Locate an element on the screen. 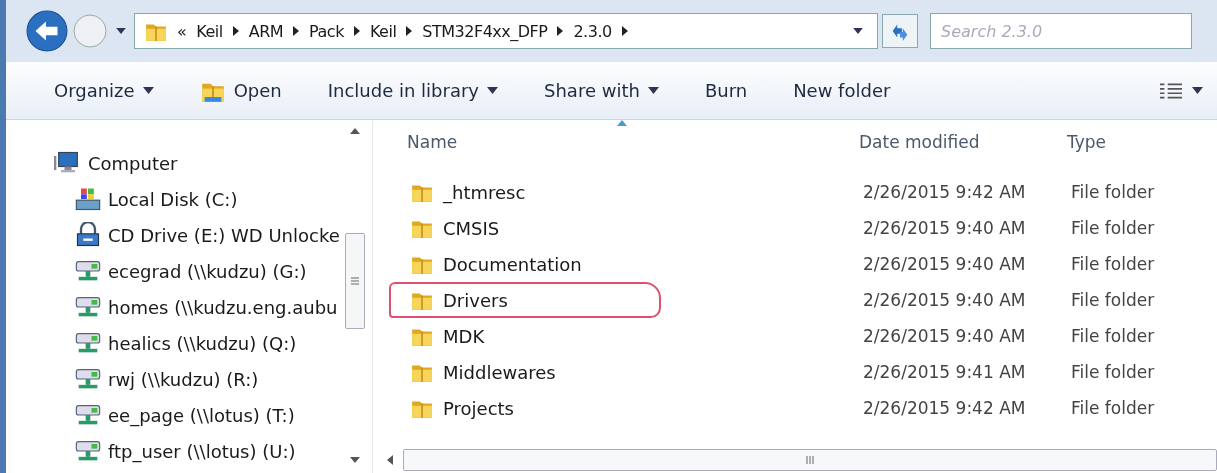 This screenshot has width=1217, height=473. date-text: 2/26/2015 9:41 AM is located at coordinates (945, 372).